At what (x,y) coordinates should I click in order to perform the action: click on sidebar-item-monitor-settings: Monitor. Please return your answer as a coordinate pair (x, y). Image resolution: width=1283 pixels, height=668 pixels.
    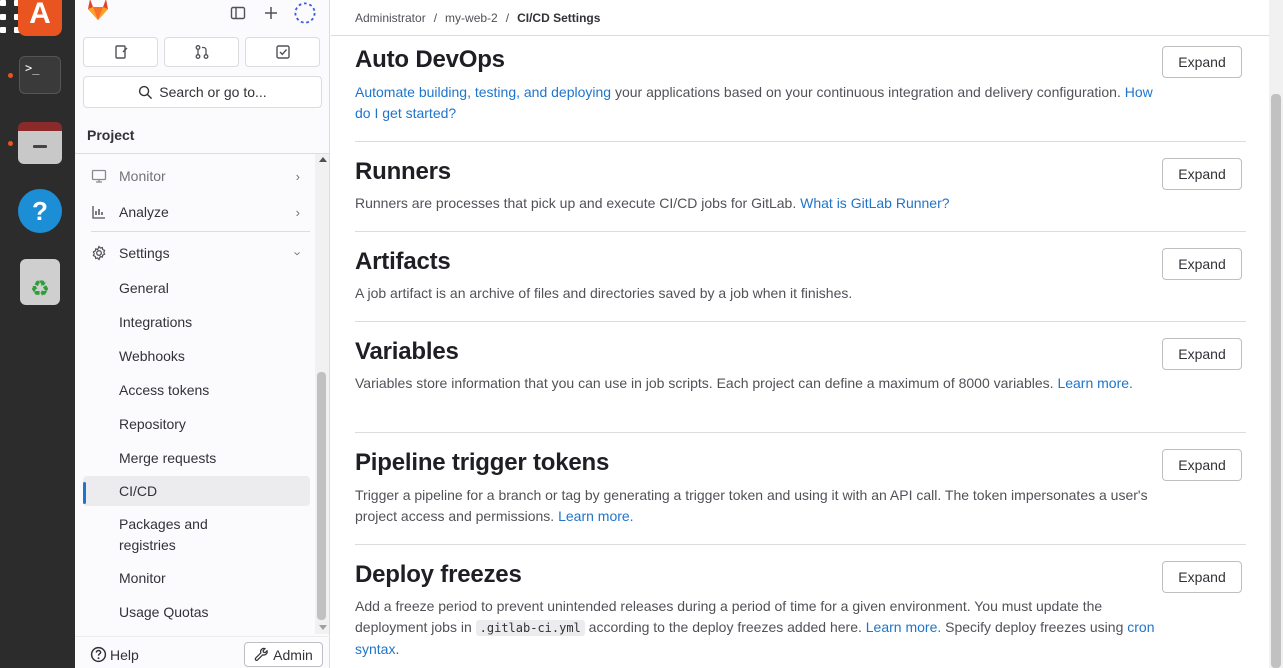
    Looking at the image, I should click on (196, 579).